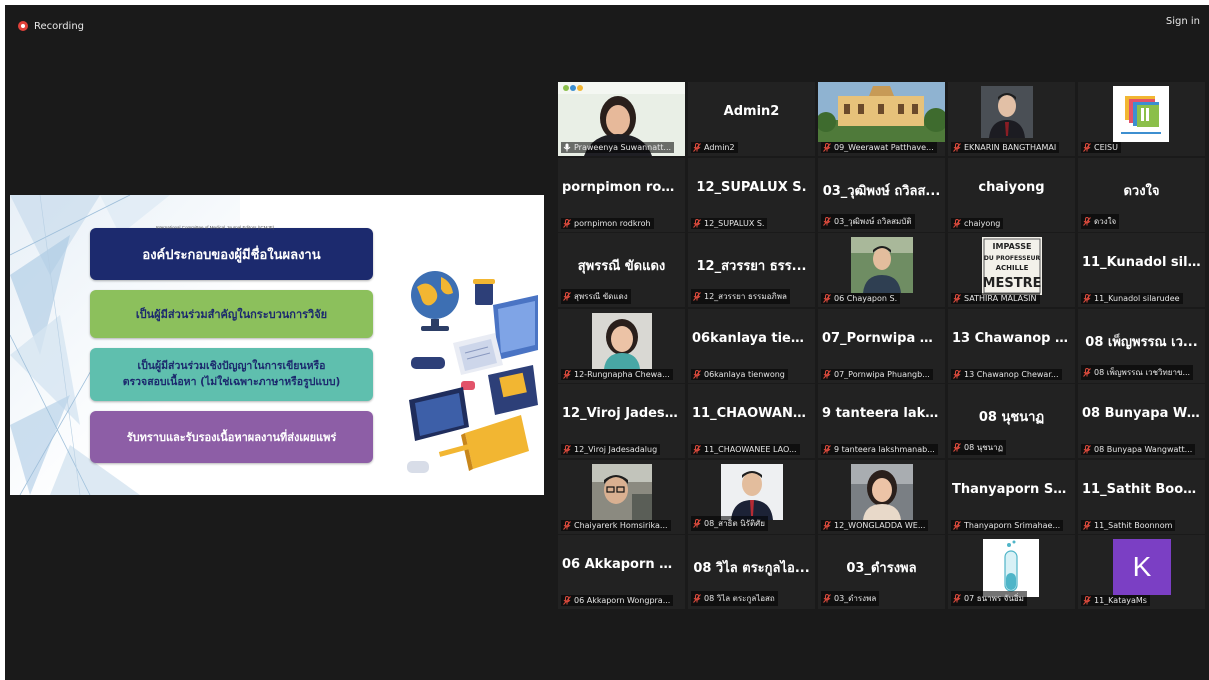 This screenshot has width=1209, height=680. What do you see at coordinates (1115, 600) in the screenshot?
I see `participant-name-label: 11_KatayaMs` at bounding box center [1115, 600].